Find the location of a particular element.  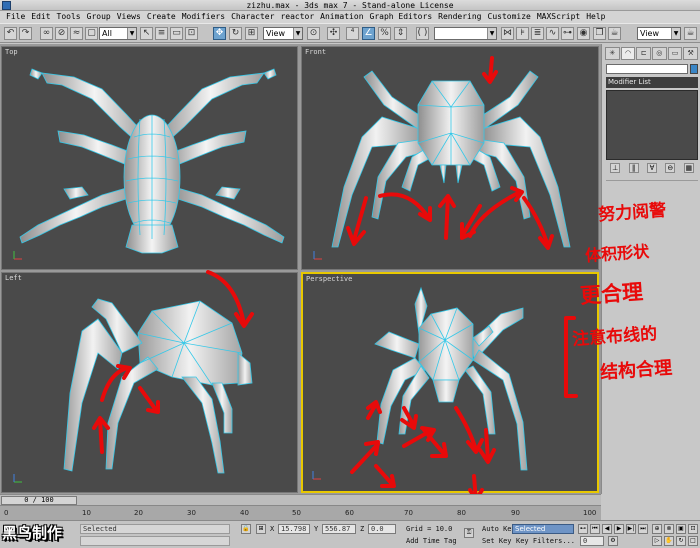

tick-label: 100 is located at coordinates (590, 513).